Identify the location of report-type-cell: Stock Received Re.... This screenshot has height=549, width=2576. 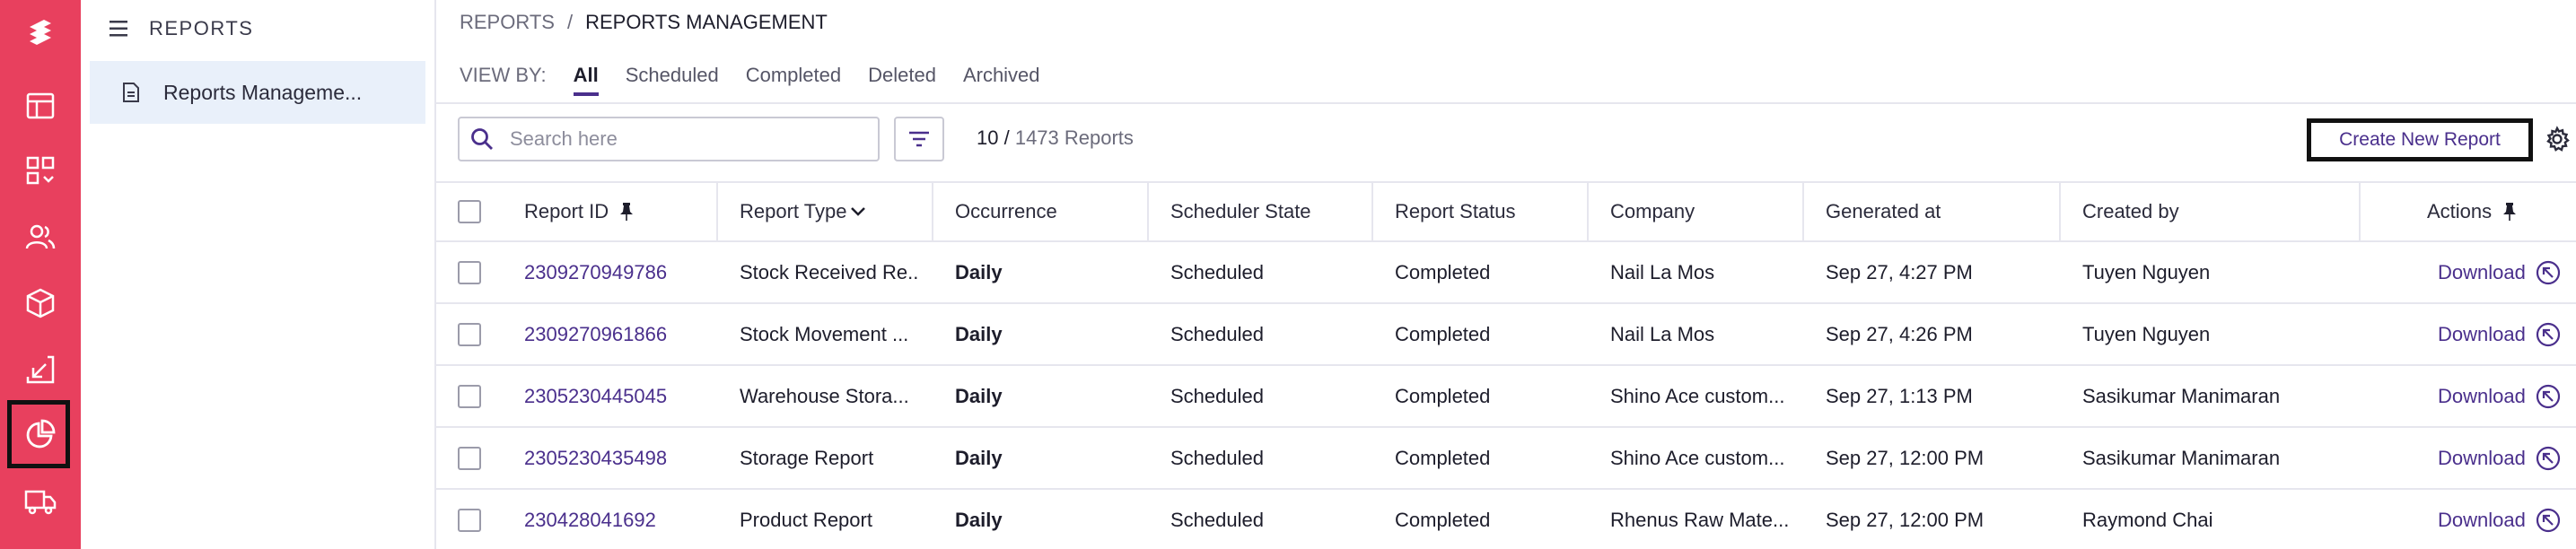
(829, 271).